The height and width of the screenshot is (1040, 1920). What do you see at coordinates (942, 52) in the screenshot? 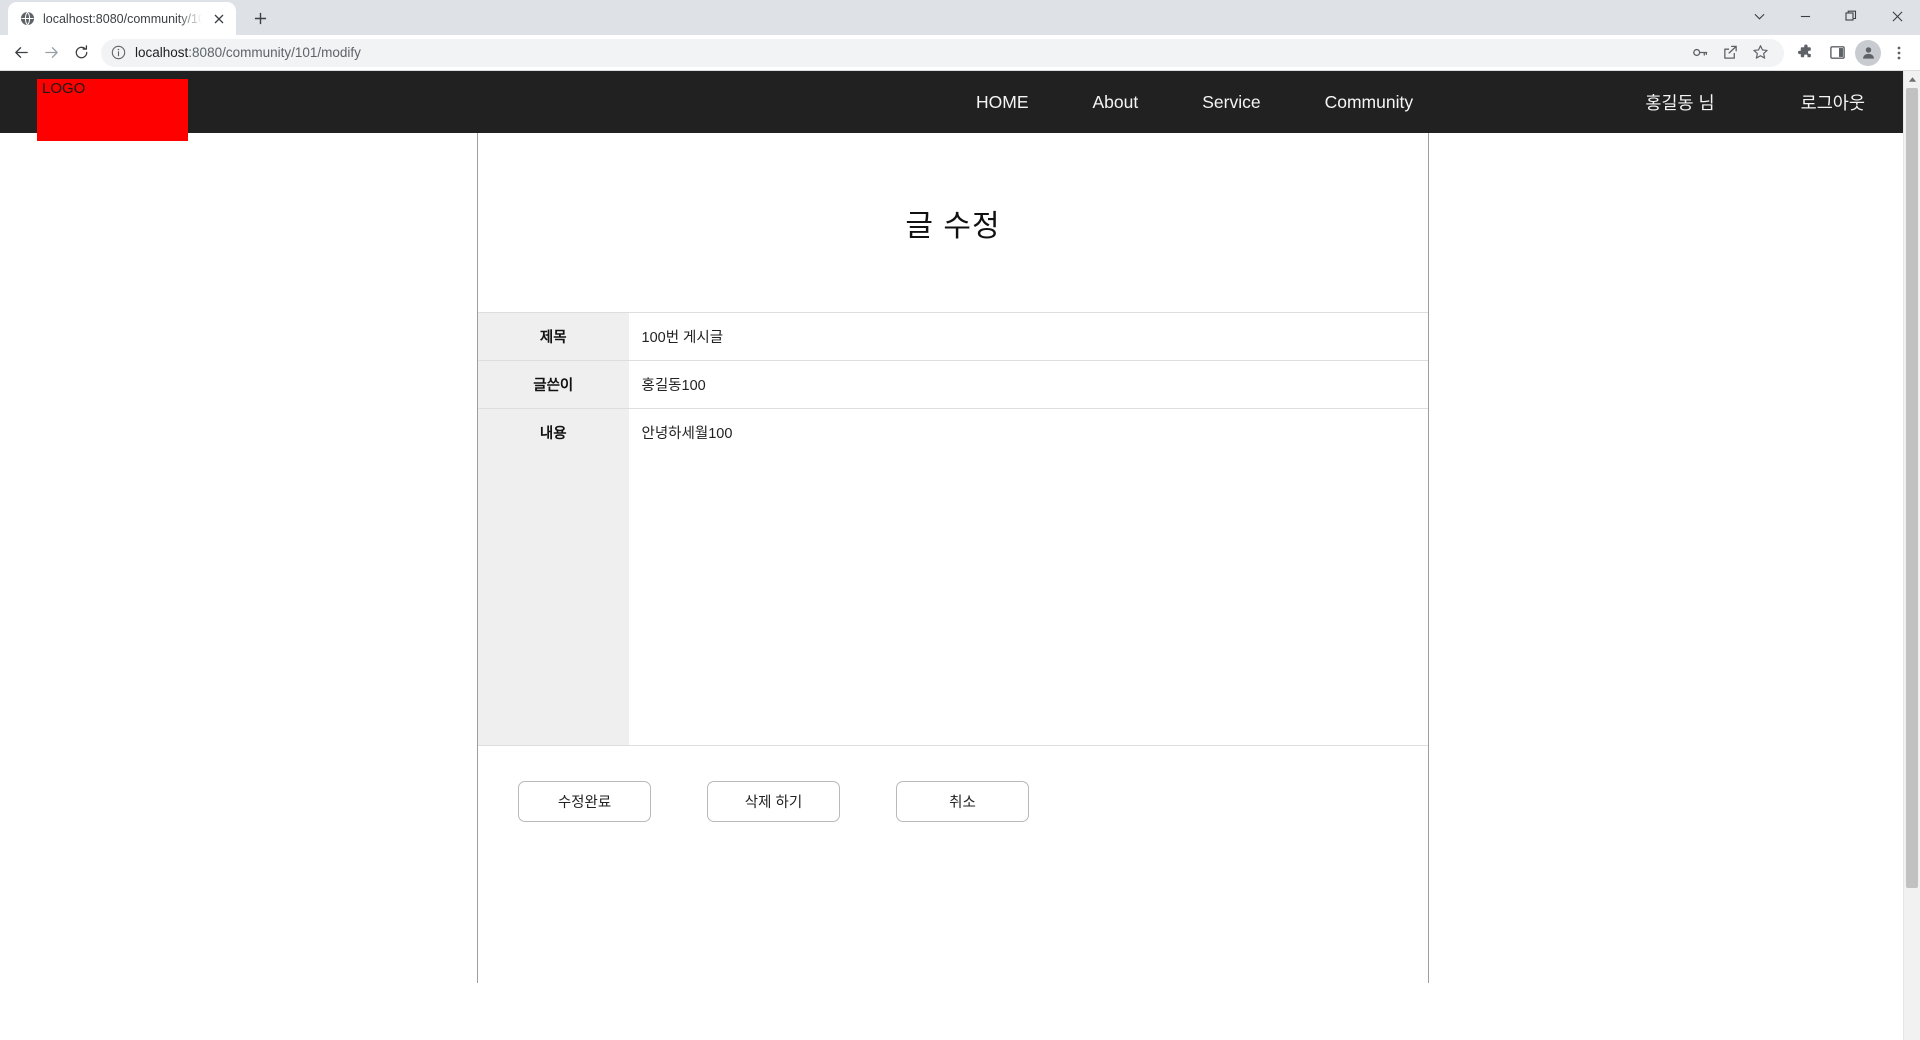
I see `address-bar: localhost:8080/community/101/modify` at bounding box center [942, 52].